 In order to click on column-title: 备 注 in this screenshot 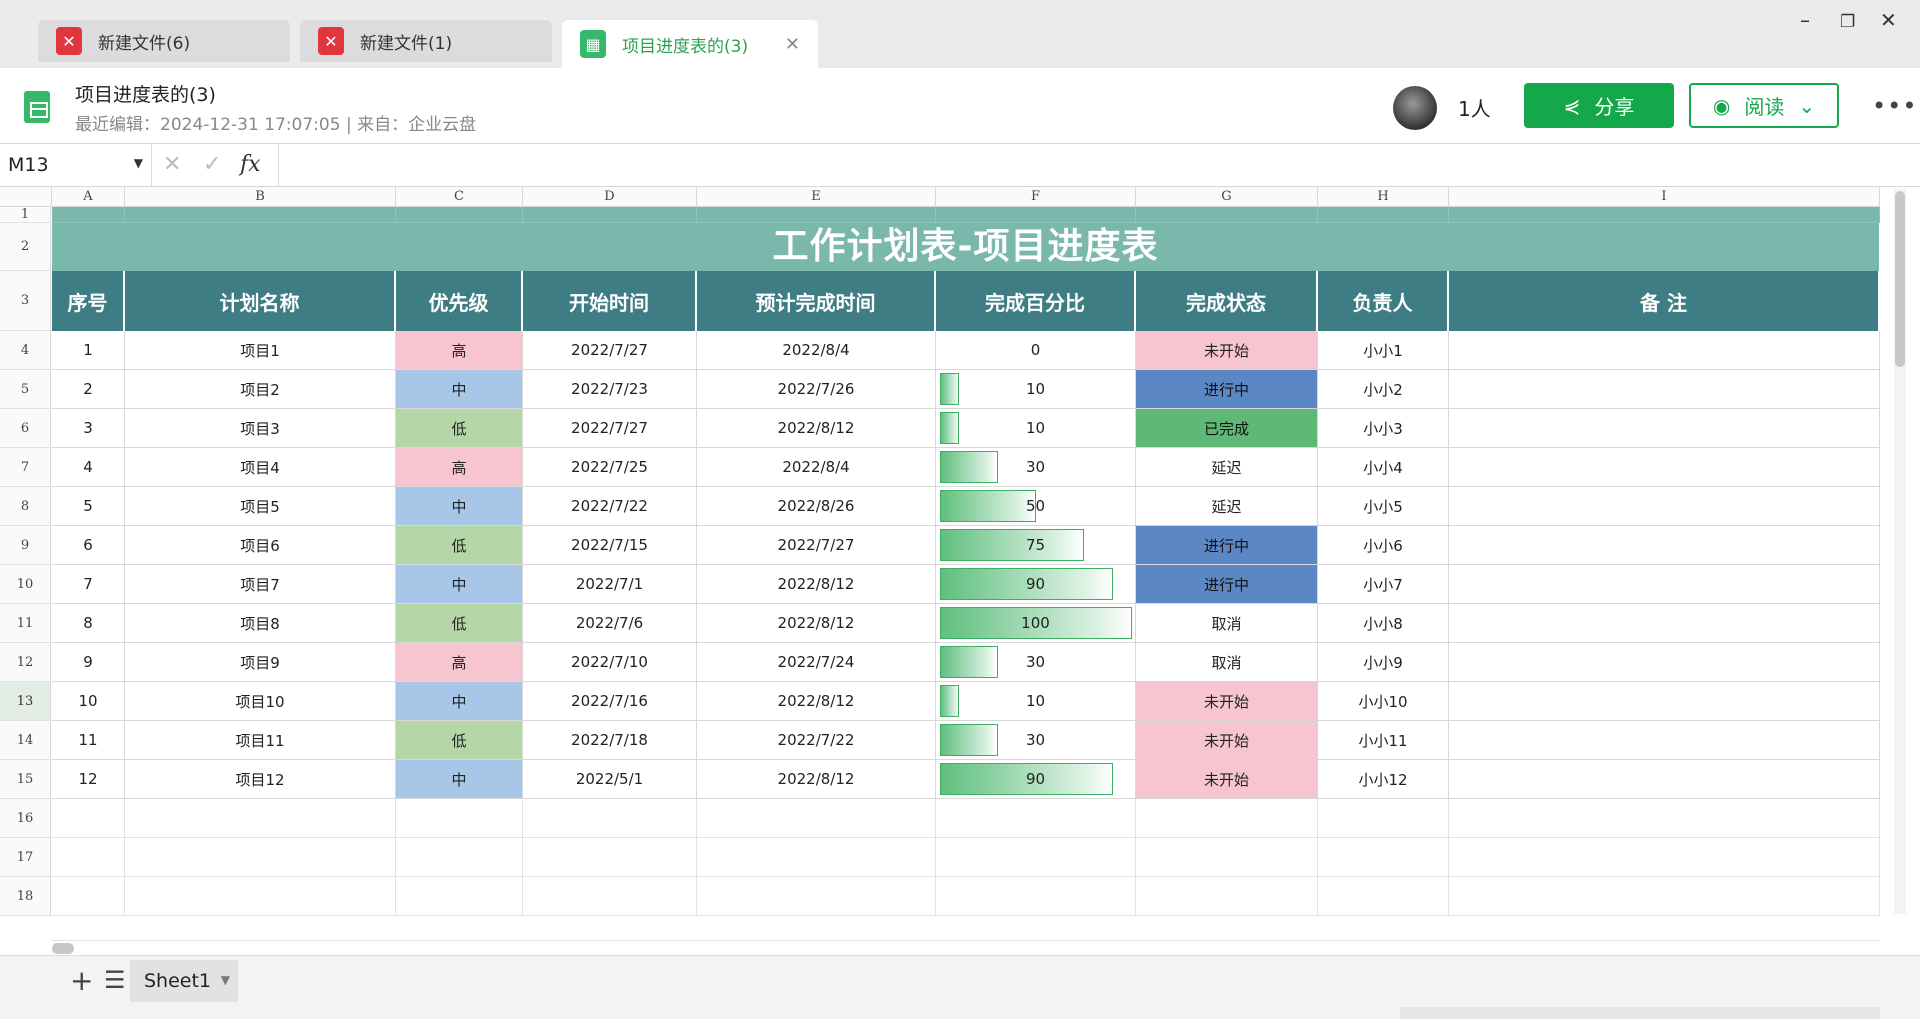, I will do `click(1664, 301)`.